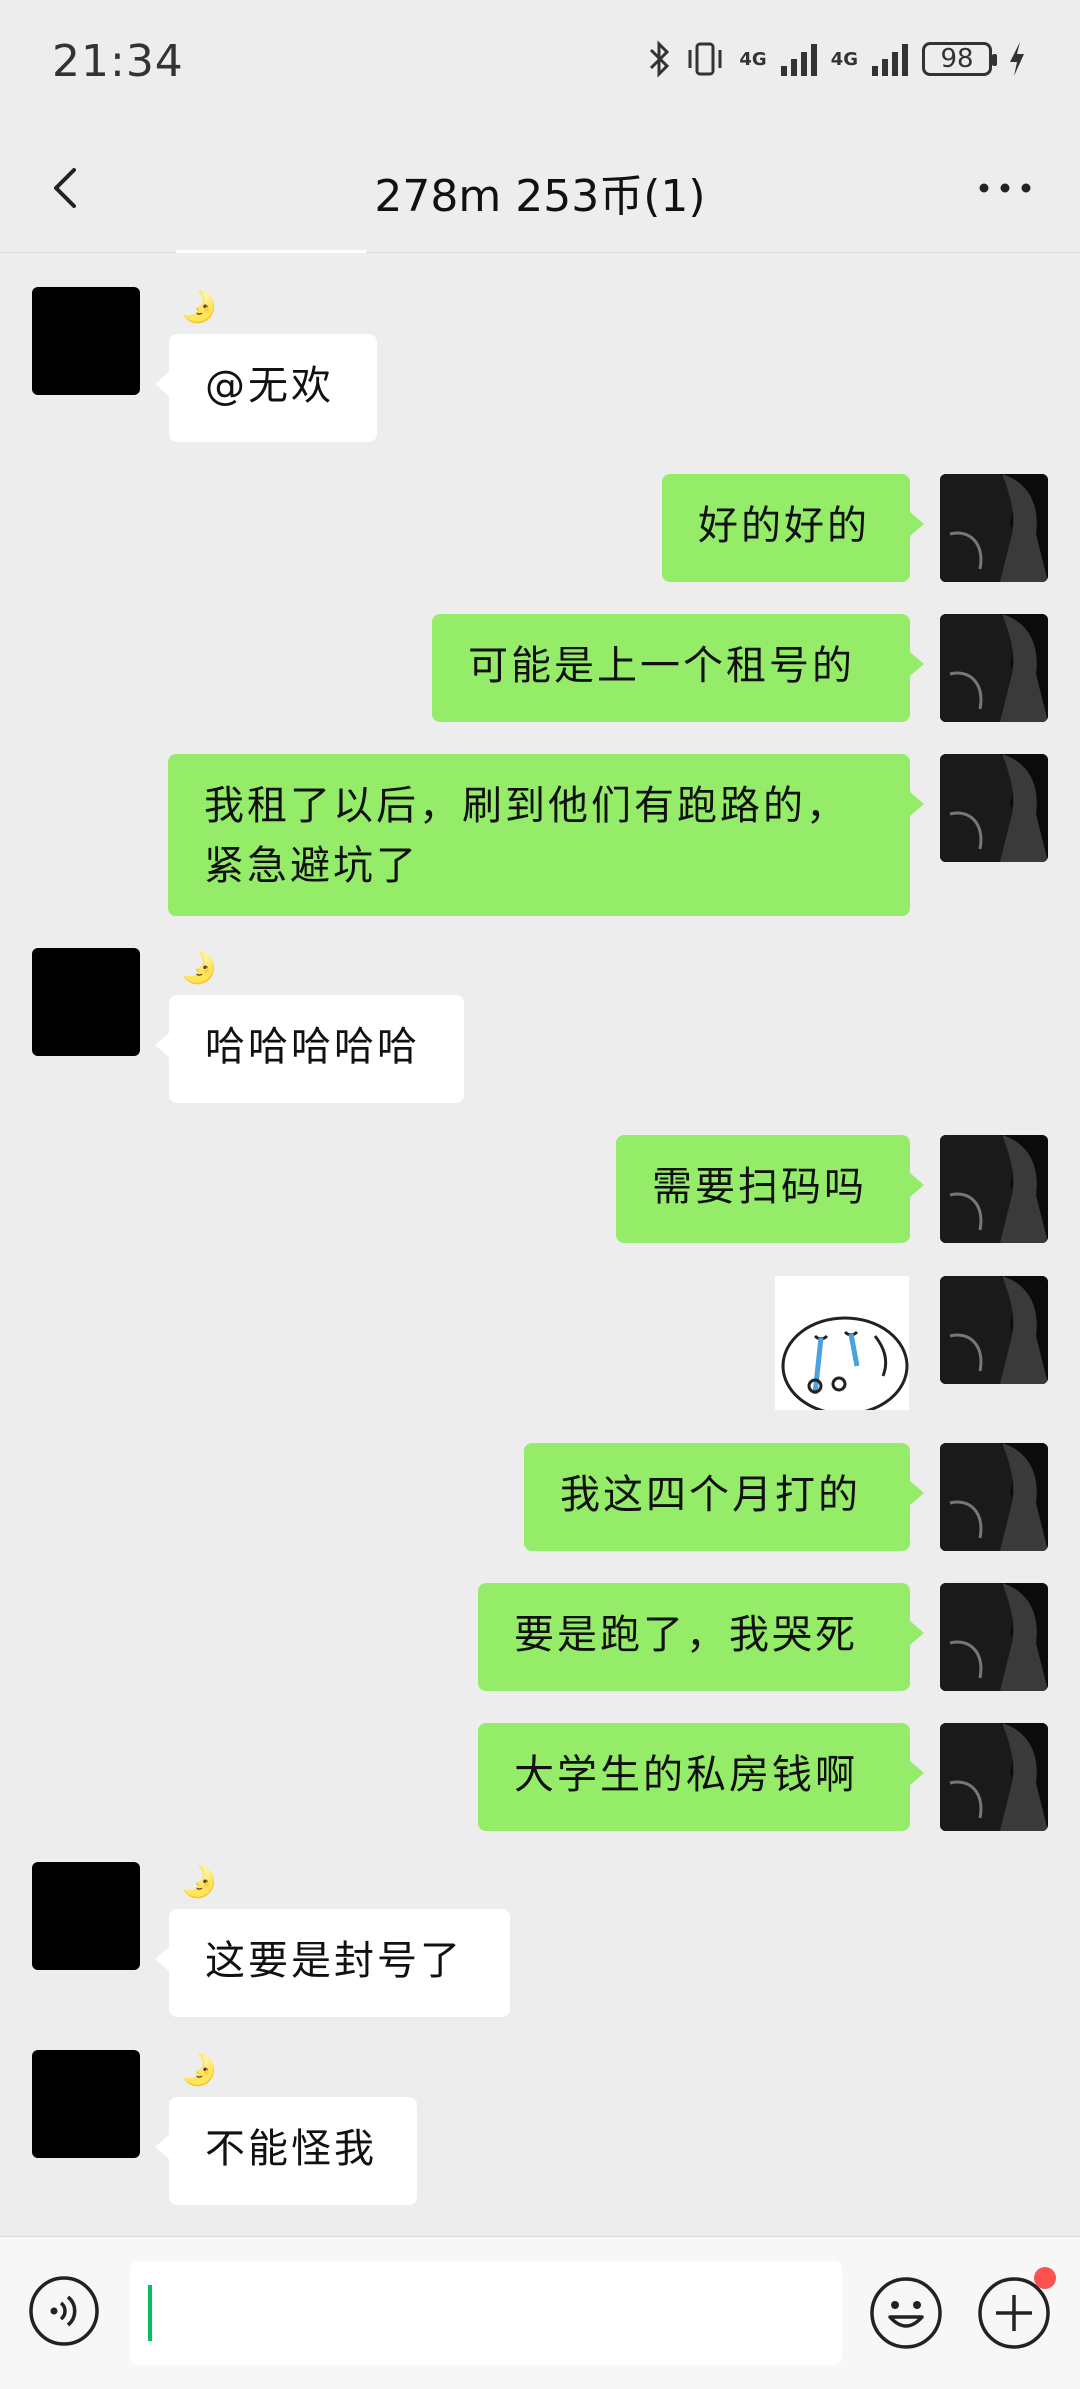 This screenshot has width=1080, height=2389. Describe the element at coordinates (291, 2149) in the screenshot. I see `message-text: 不能怪我` at that location.